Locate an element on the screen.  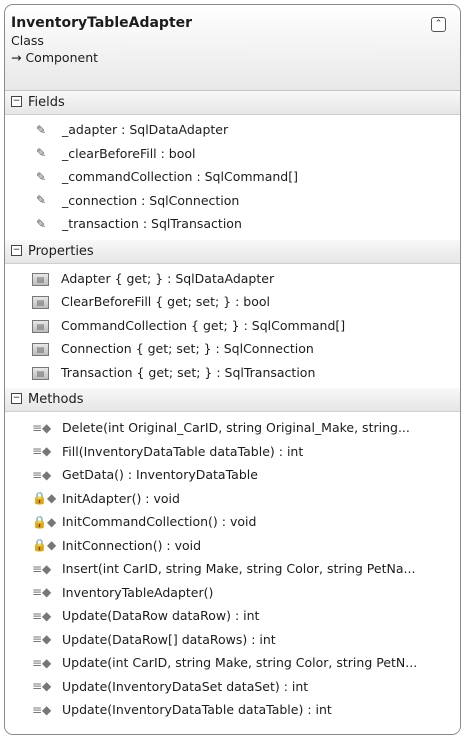
field-label: _adapter : SqlDataAdapter is located at coordinates (145, 129).